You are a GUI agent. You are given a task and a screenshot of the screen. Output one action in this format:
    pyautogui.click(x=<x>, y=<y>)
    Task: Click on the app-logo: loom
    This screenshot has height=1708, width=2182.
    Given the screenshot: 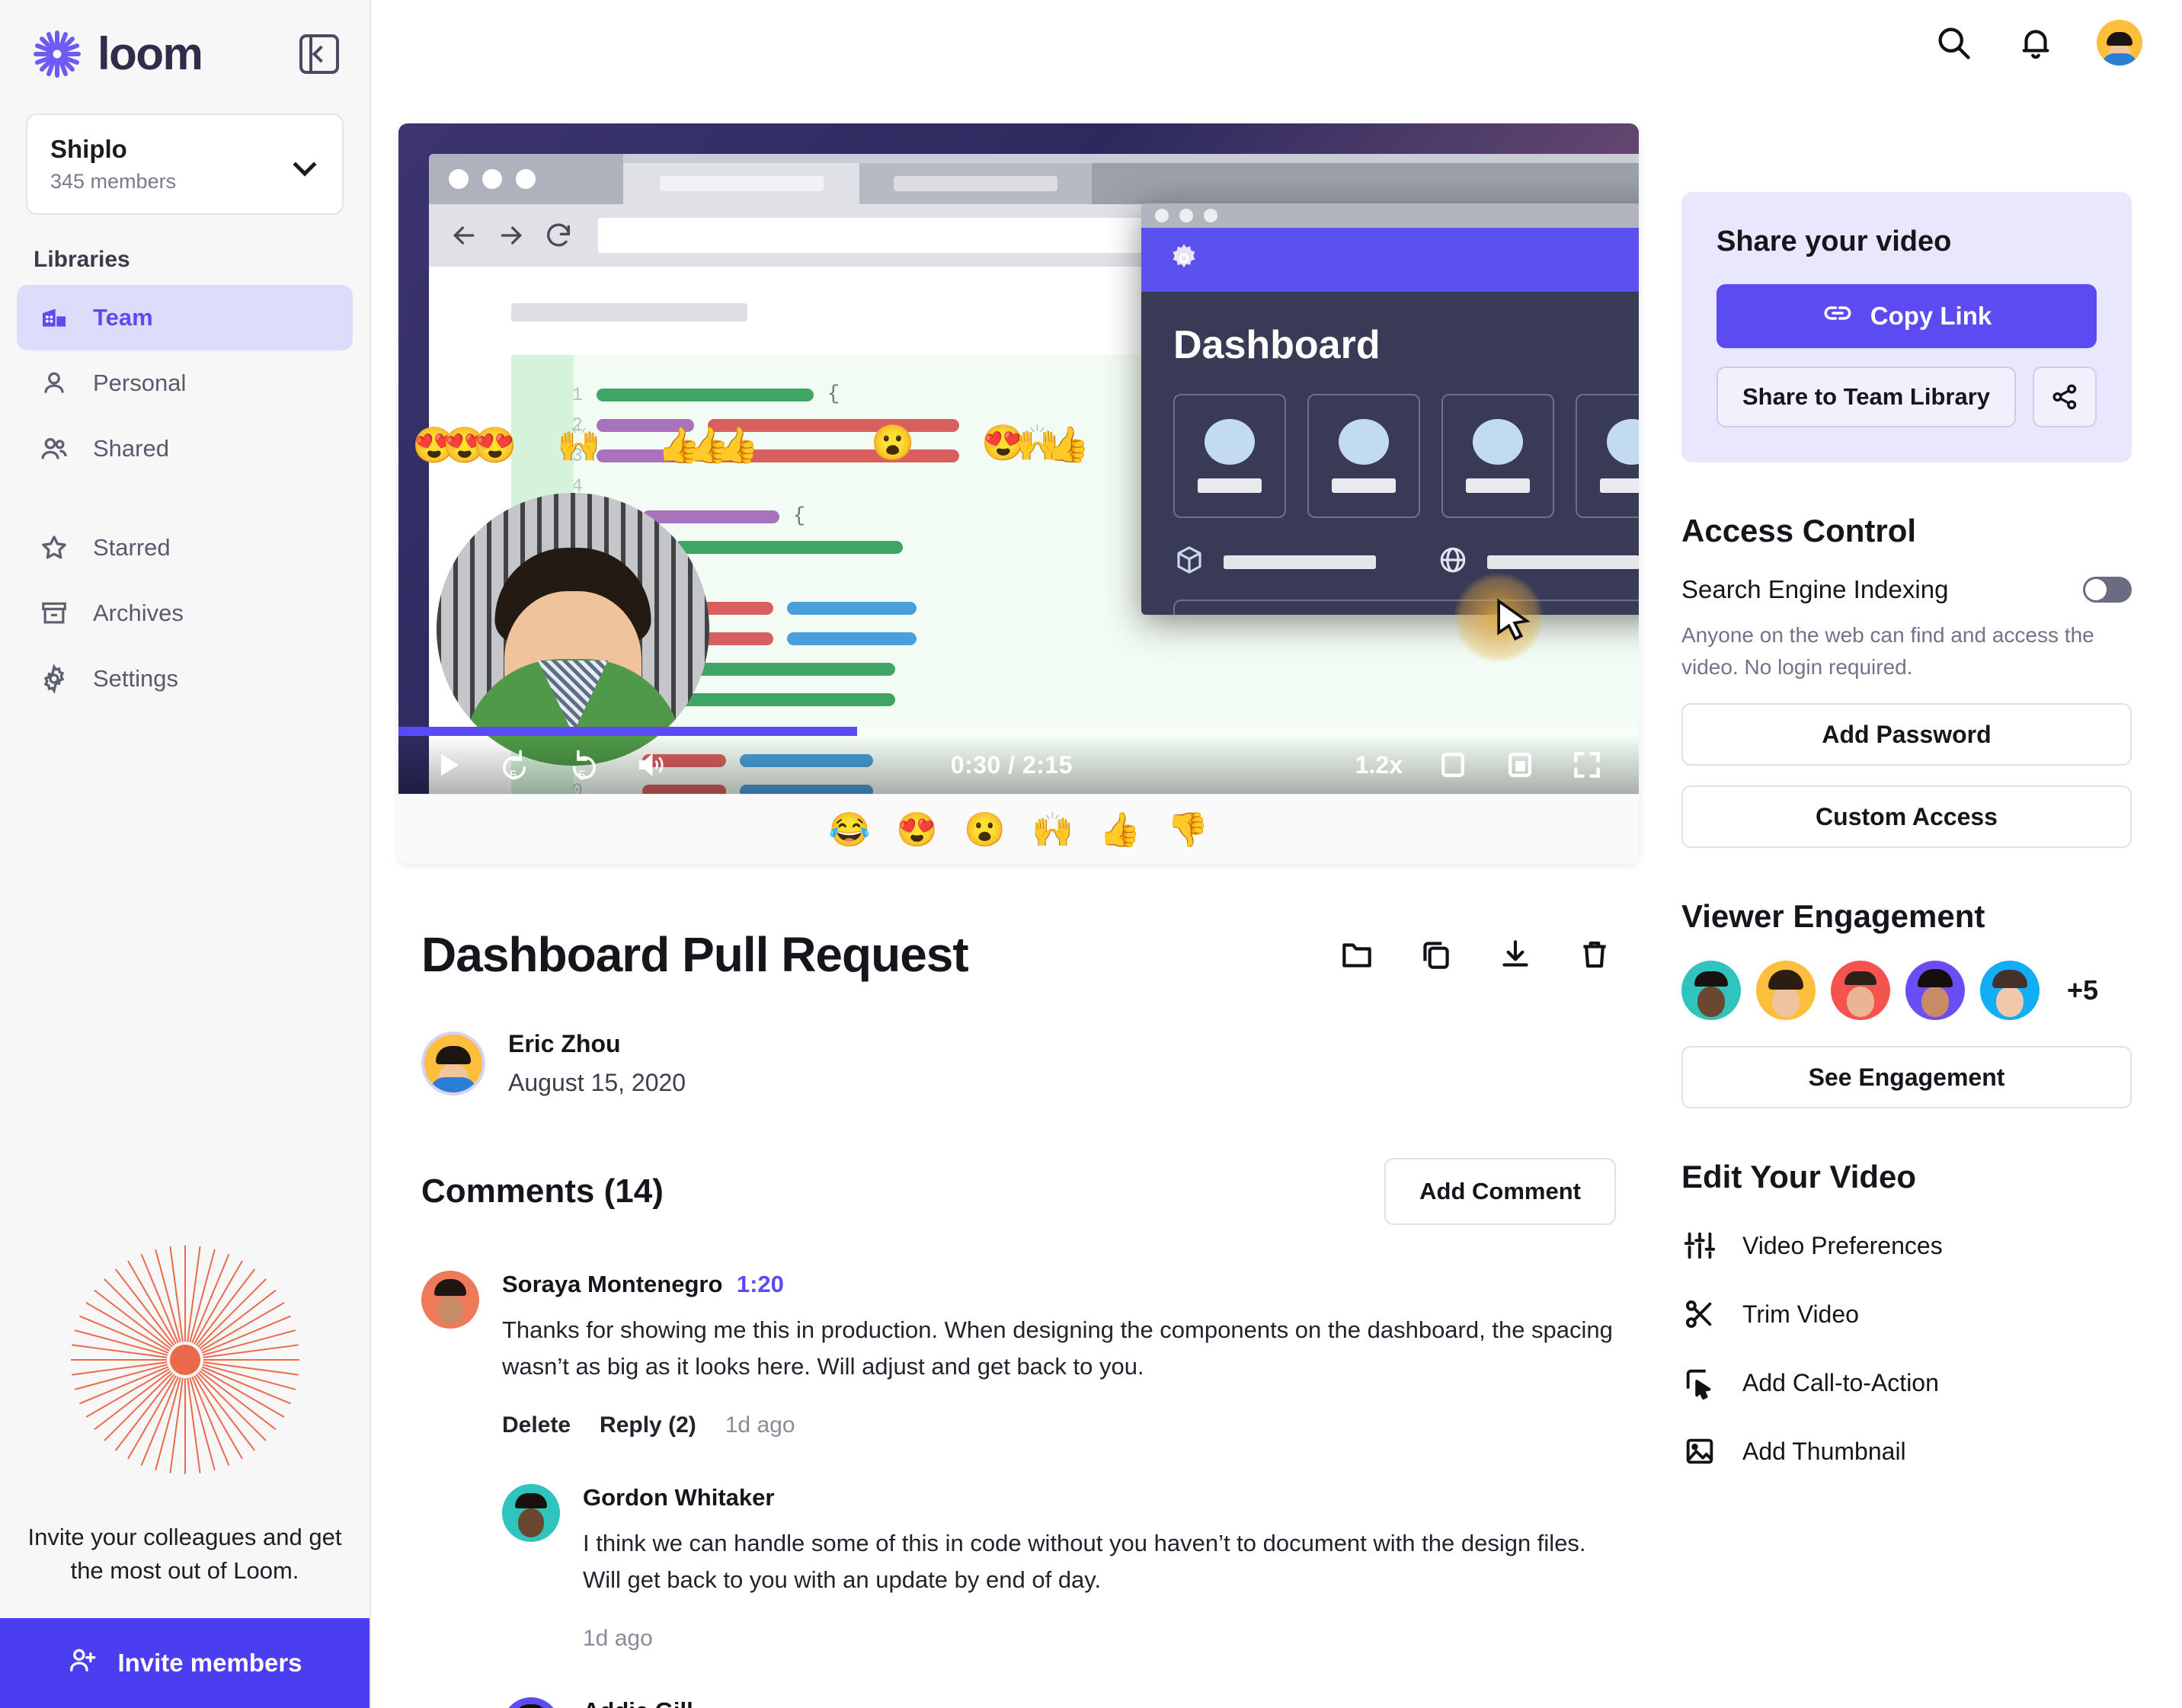 What is the action you would take?
    pyautogui.click(x=118, y=54)
    